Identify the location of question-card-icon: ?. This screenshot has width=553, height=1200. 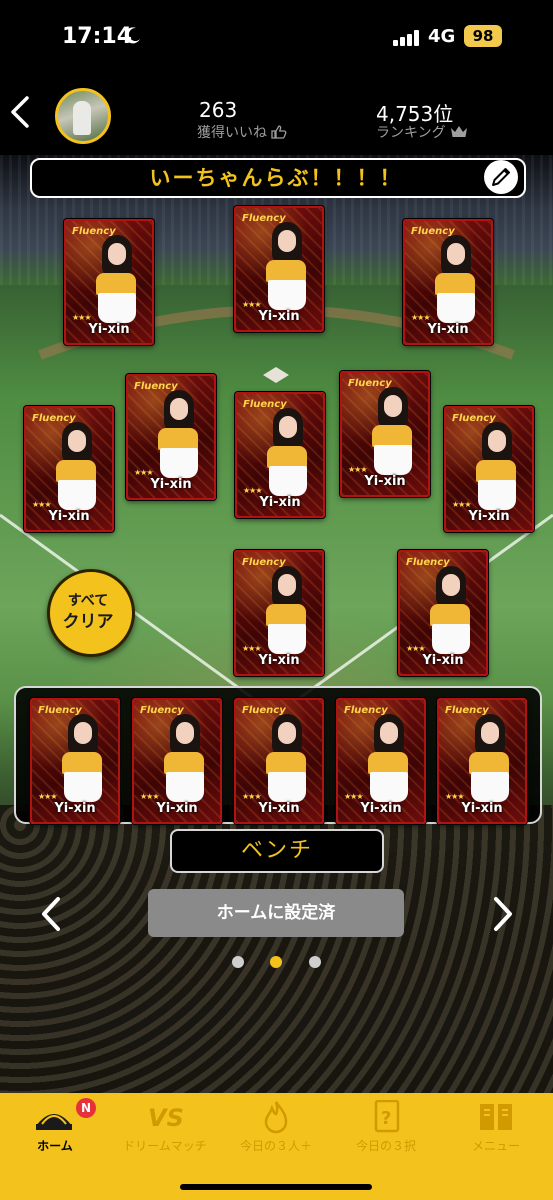
(386, 1117).